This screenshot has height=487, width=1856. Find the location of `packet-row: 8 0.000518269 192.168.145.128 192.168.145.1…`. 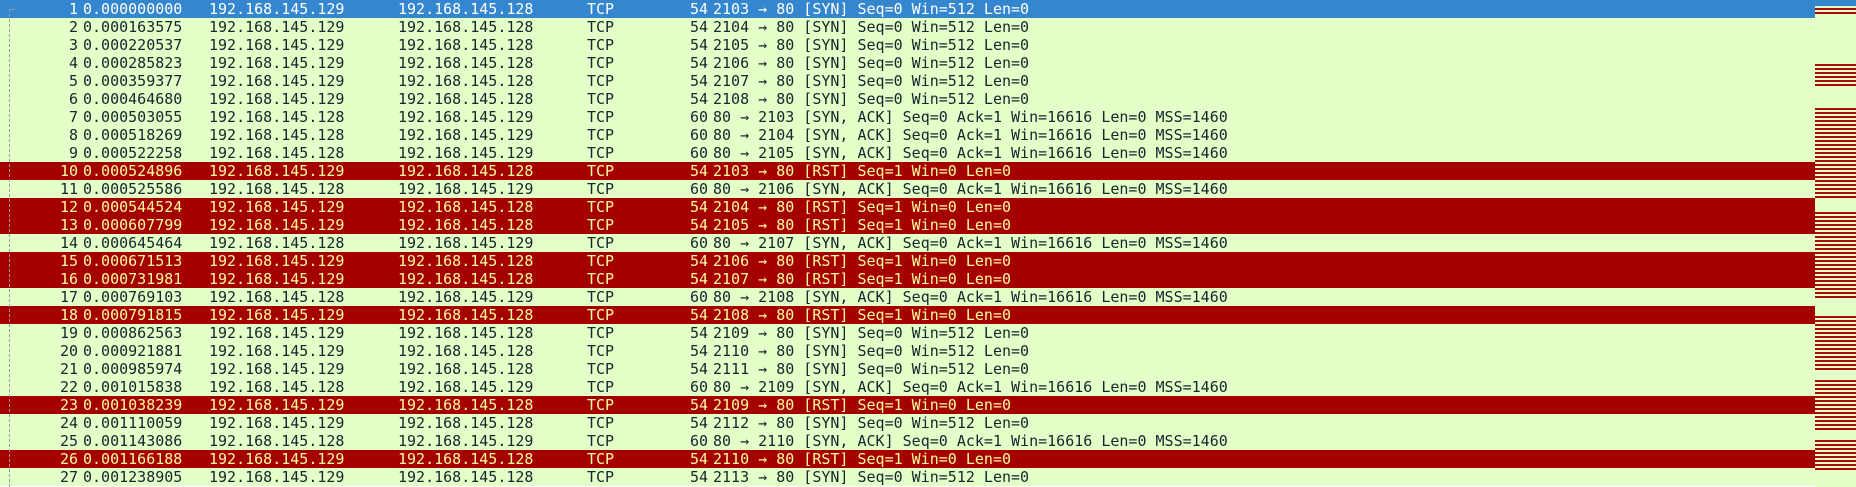

packet-row: 8 0.000518269 192.168.145.128 192.168.145.1… is located at coordinates (907, 135).